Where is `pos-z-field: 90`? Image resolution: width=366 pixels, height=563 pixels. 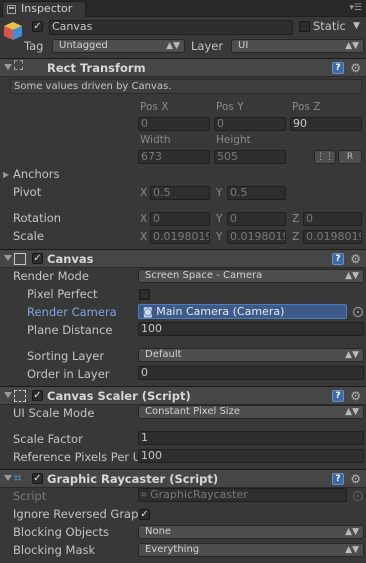 pos-z-field: 90 is located at coordinates (326, 124).